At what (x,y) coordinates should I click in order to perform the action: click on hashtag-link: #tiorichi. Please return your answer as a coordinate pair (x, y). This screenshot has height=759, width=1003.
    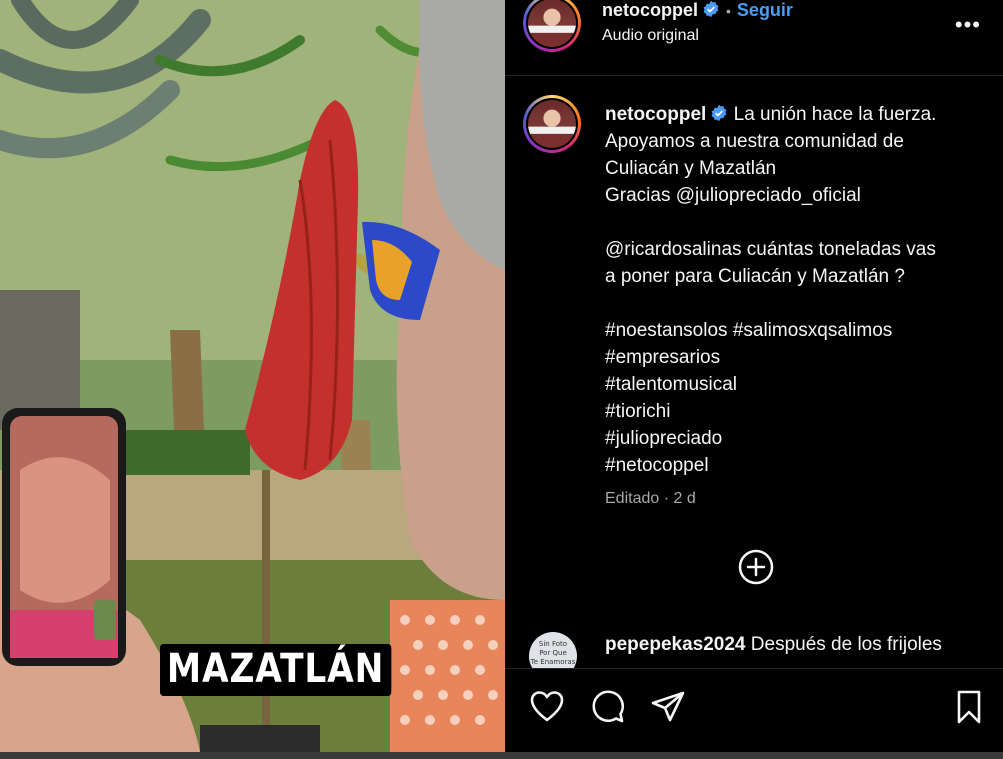
    Looking at the image, I should click on (795, 411).